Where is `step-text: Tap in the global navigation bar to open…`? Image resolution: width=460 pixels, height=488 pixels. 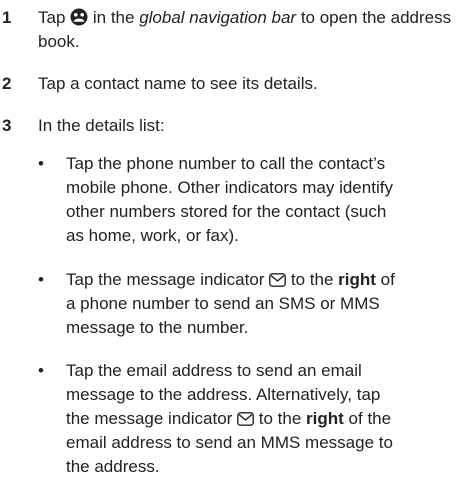 step-text: Tap in the global navigation bar to open… is located at coordinates (245, 29).